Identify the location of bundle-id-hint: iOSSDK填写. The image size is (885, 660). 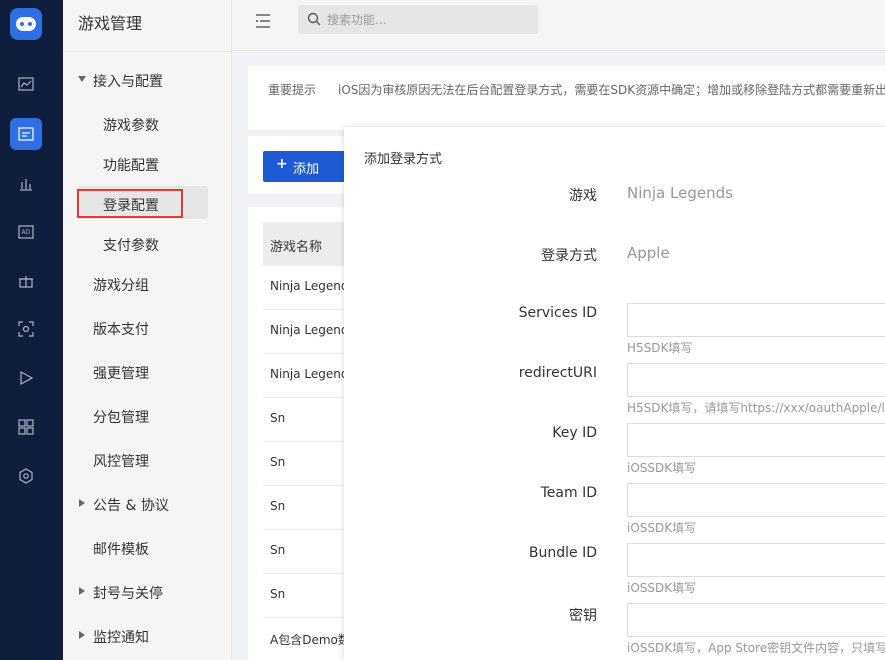
(662, 588).